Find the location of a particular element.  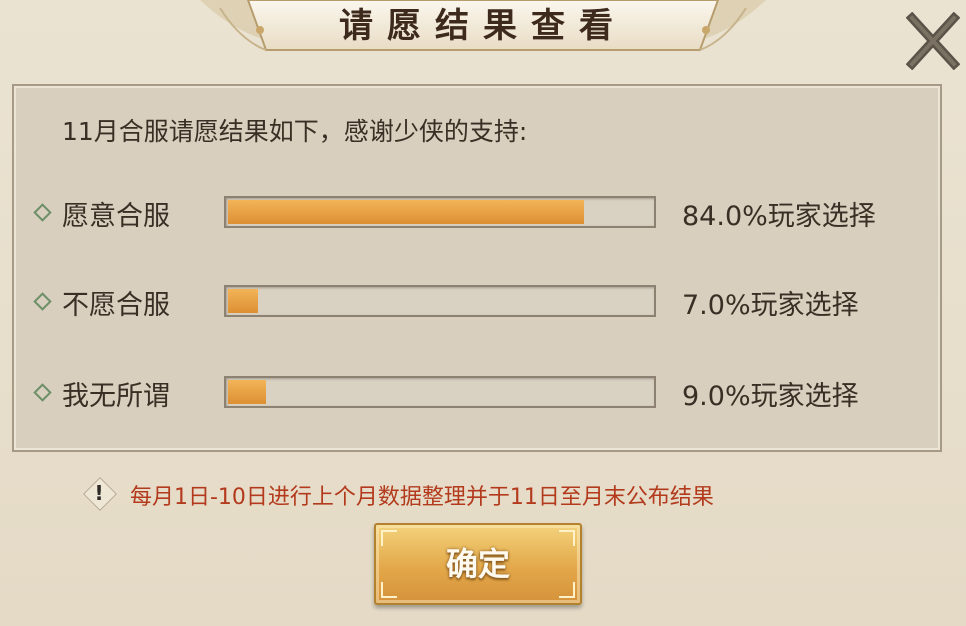

notice: ! 每月1日-10日进行上个月数据整理并于11日至月末公布结果 is located at coordinates (497, 493).